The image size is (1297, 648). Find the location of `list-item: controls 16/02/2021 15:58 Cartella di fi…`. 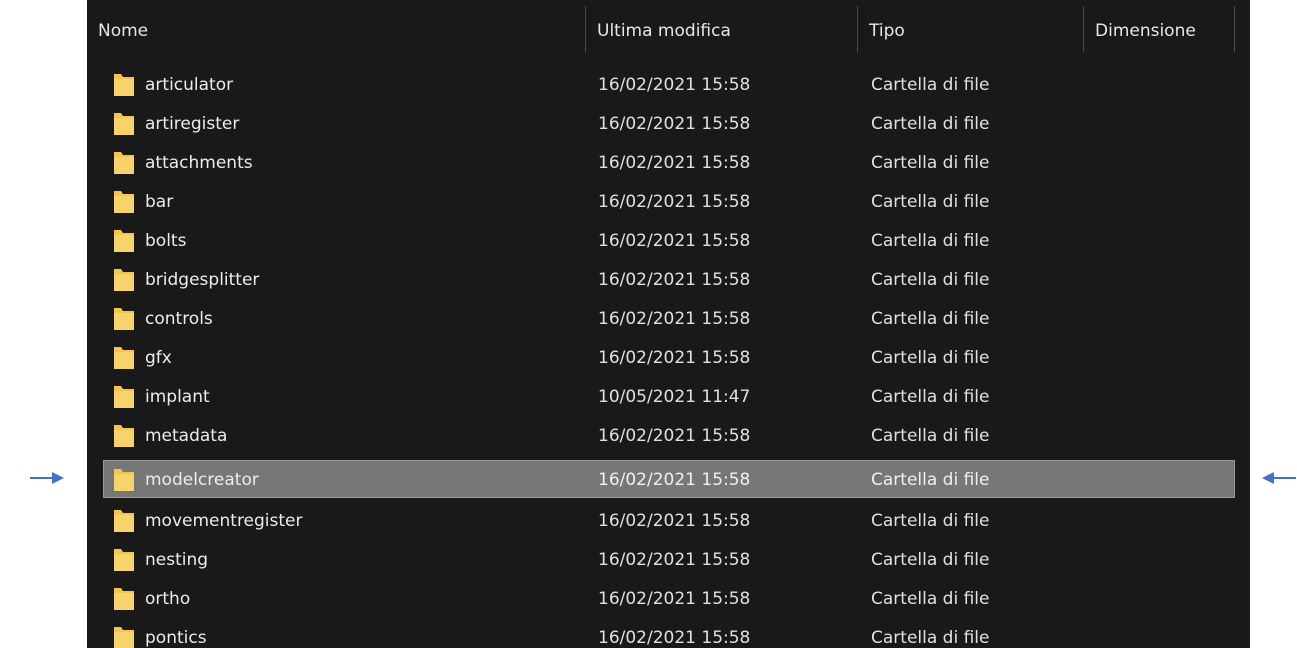

list-item: controls 16/02/2021 15:58 Cartella di fi… is located at coordinates (669, 318).